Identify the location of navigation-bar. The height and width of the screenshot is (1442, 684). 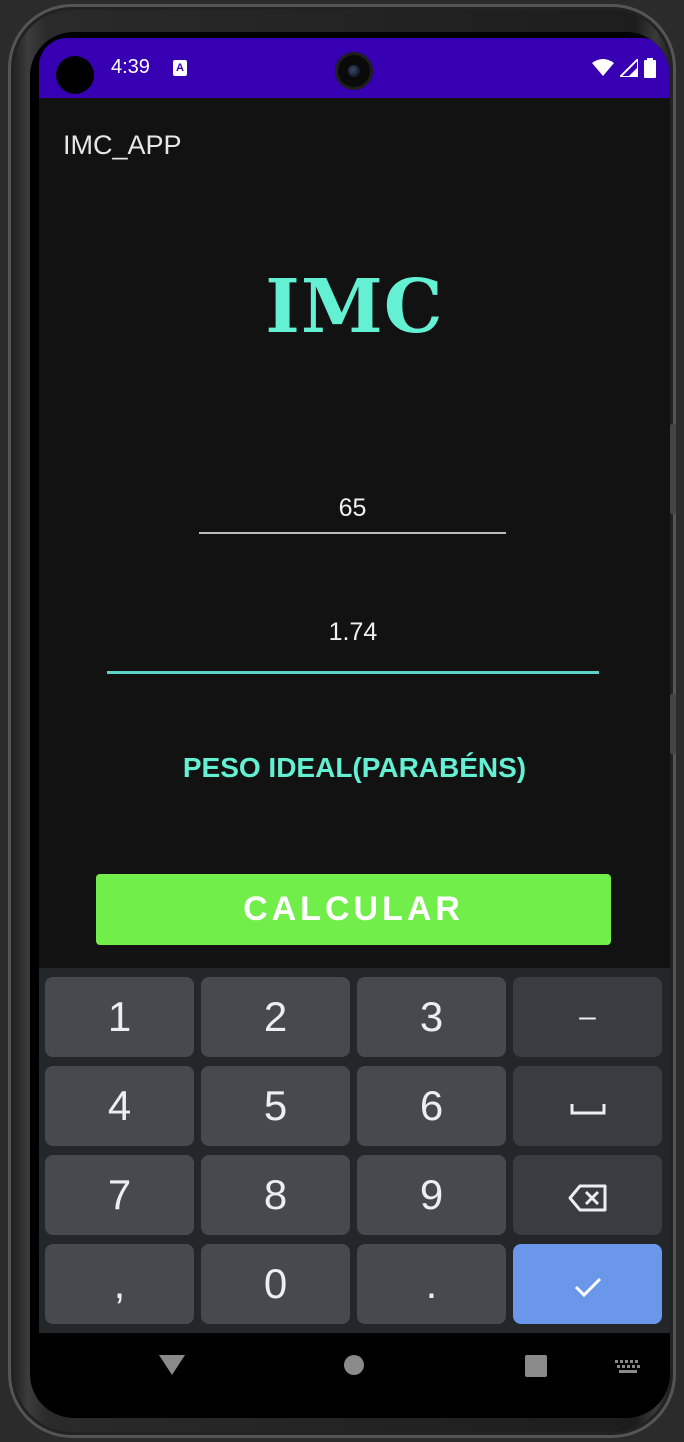
(354, 1365).